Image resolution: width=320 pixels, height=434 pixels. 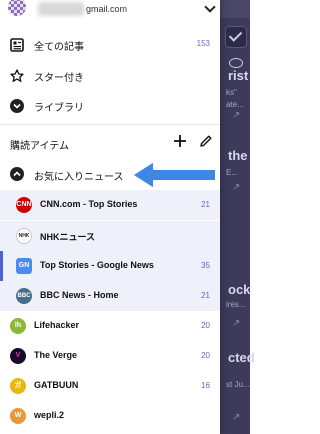 What do you see at coordinates (205, 265) in the screenshot?
I see `unread-count: 35` at bounding box center [205, 265].